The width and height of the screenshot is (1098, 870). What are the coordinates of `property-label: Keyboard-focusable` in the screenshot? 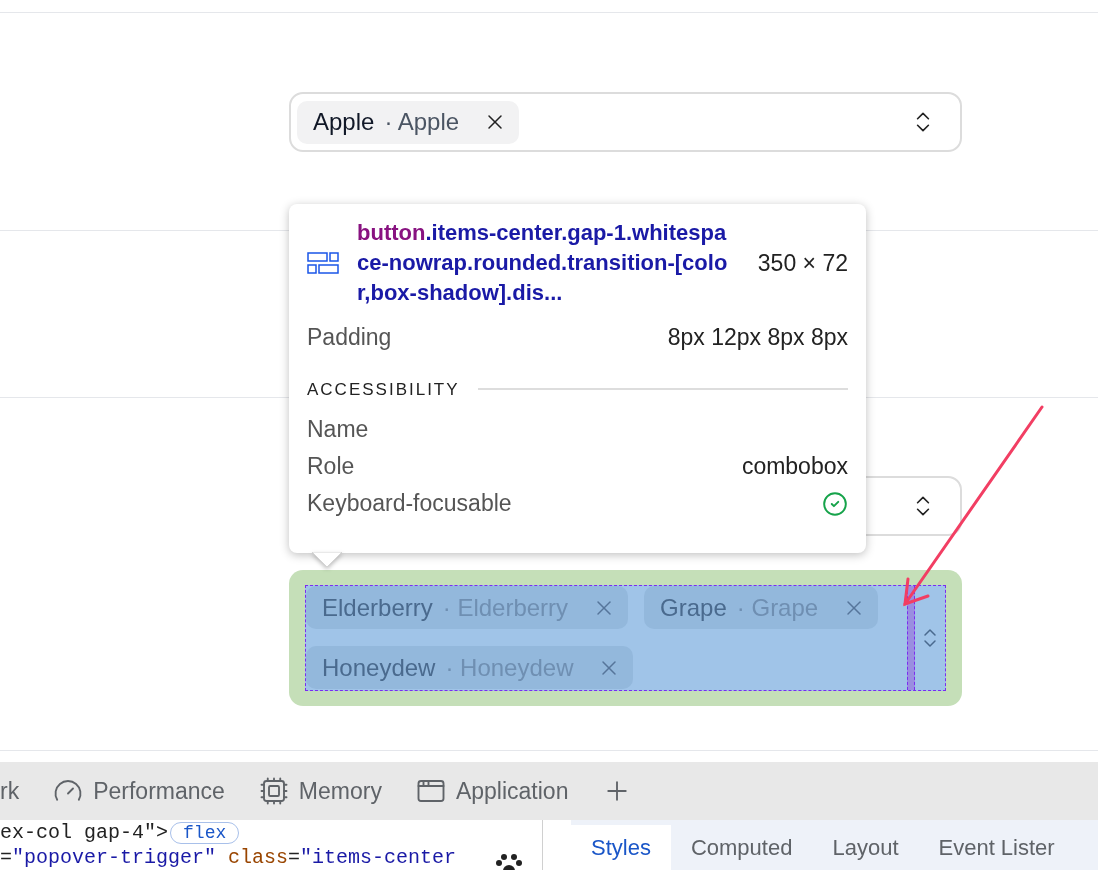 It's located at (409, 504).